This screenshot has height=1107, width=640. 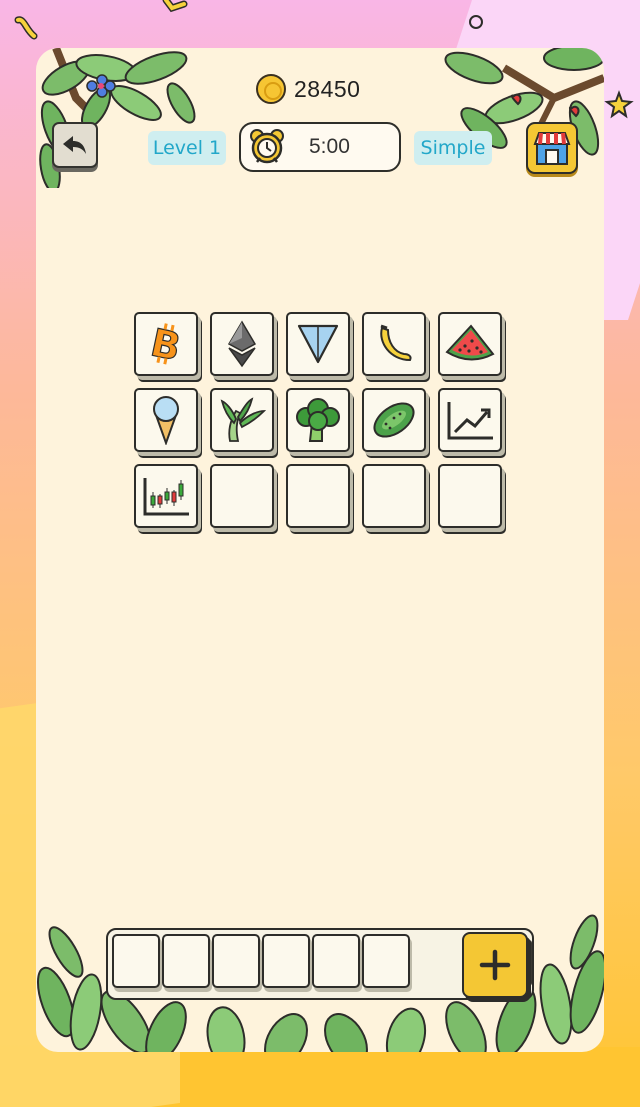 What do you see at coordinates (271, 89) in the screenshot?
I see `coin-icon` at bounding box center [271, 89].